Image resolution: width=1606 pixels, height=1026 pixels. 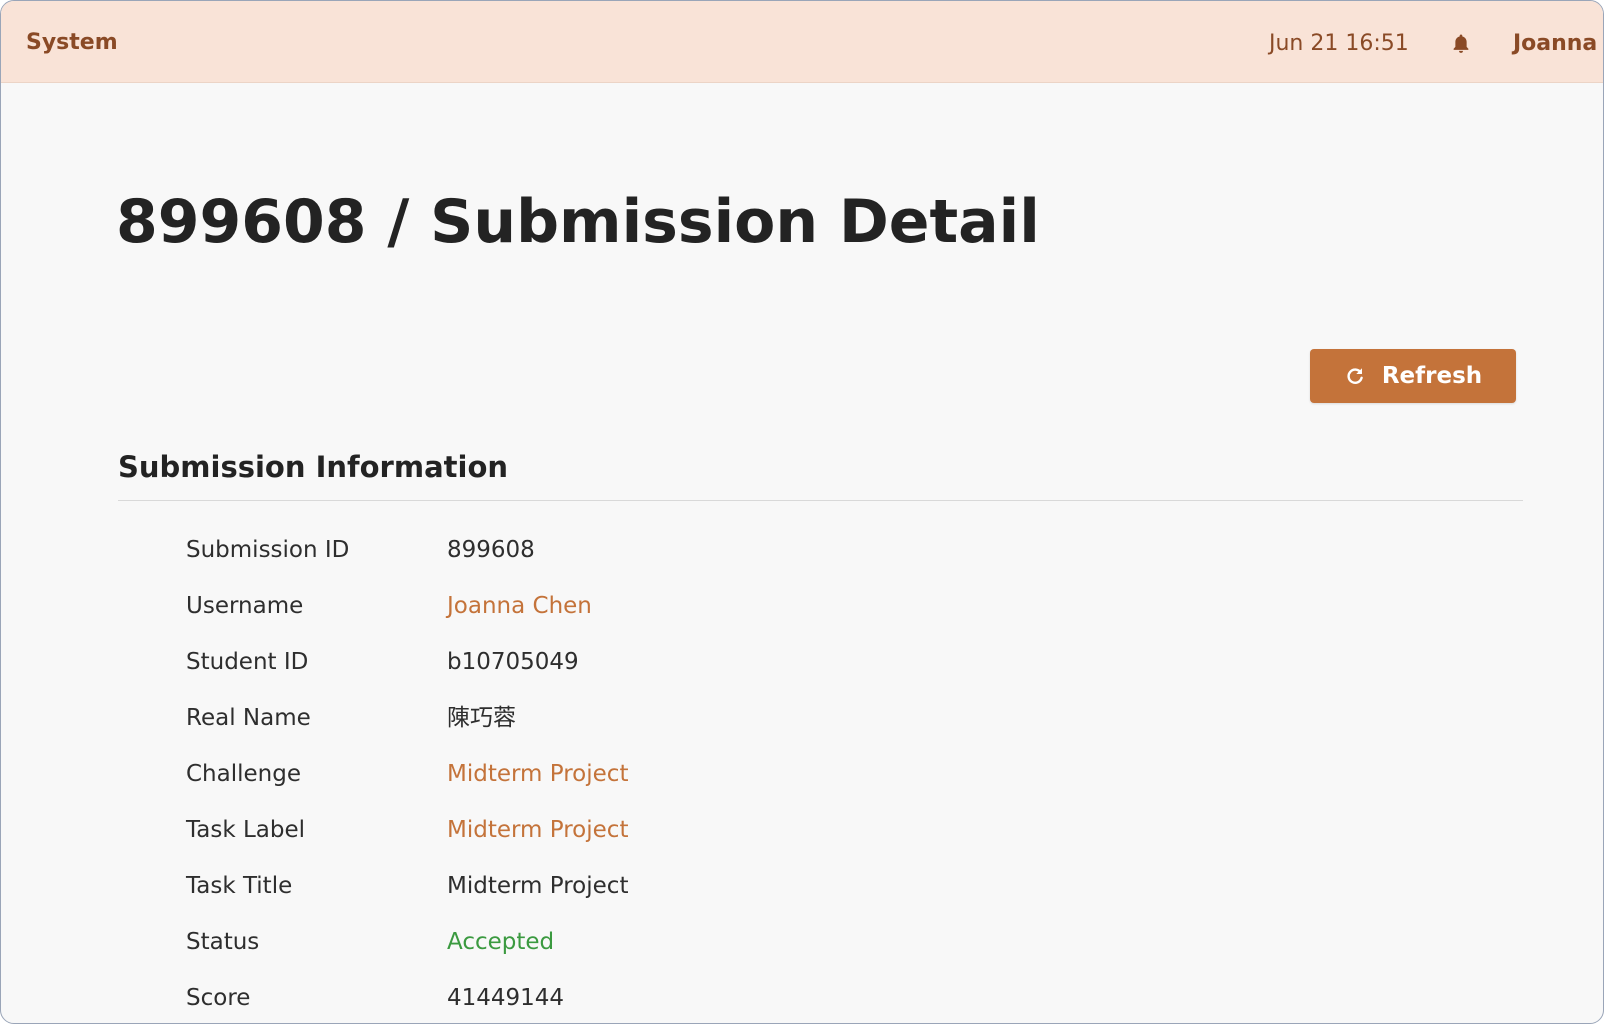 I want to click on info-row-submission-id: Submission ID 899608, so click(x=407, y=550).